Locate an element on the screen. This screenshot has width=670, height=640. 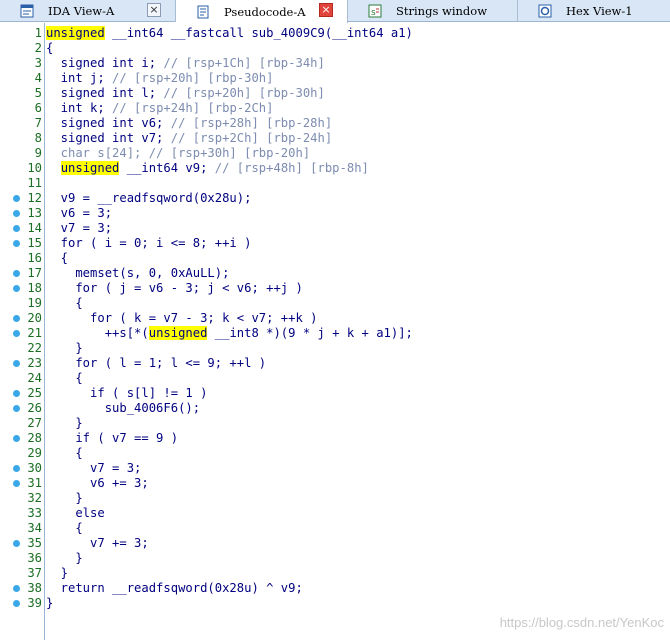
code-line: 25 if ( s[l] != 1 ) is located at coordinates (335, 393).